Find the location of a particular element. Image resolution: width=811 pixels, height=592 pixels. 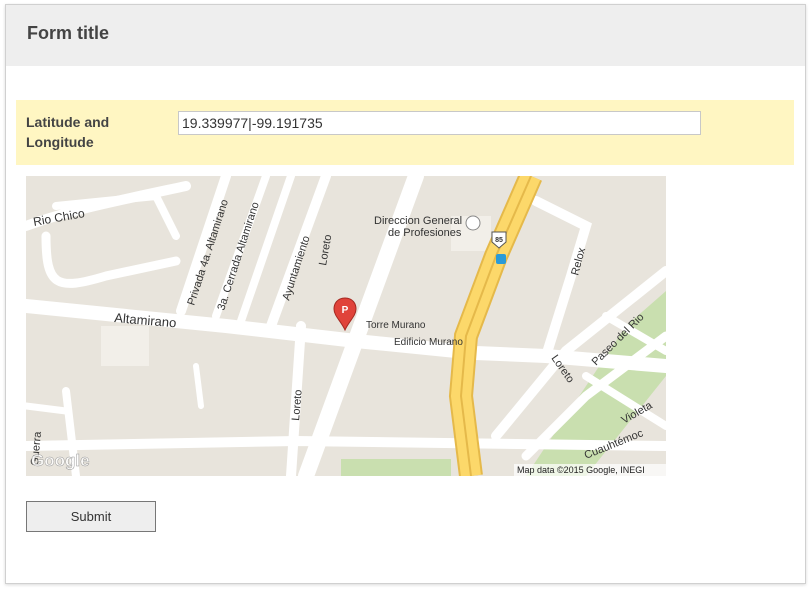

map-label-torre-murano: Torre Murano is located at coordinates (396, 325).